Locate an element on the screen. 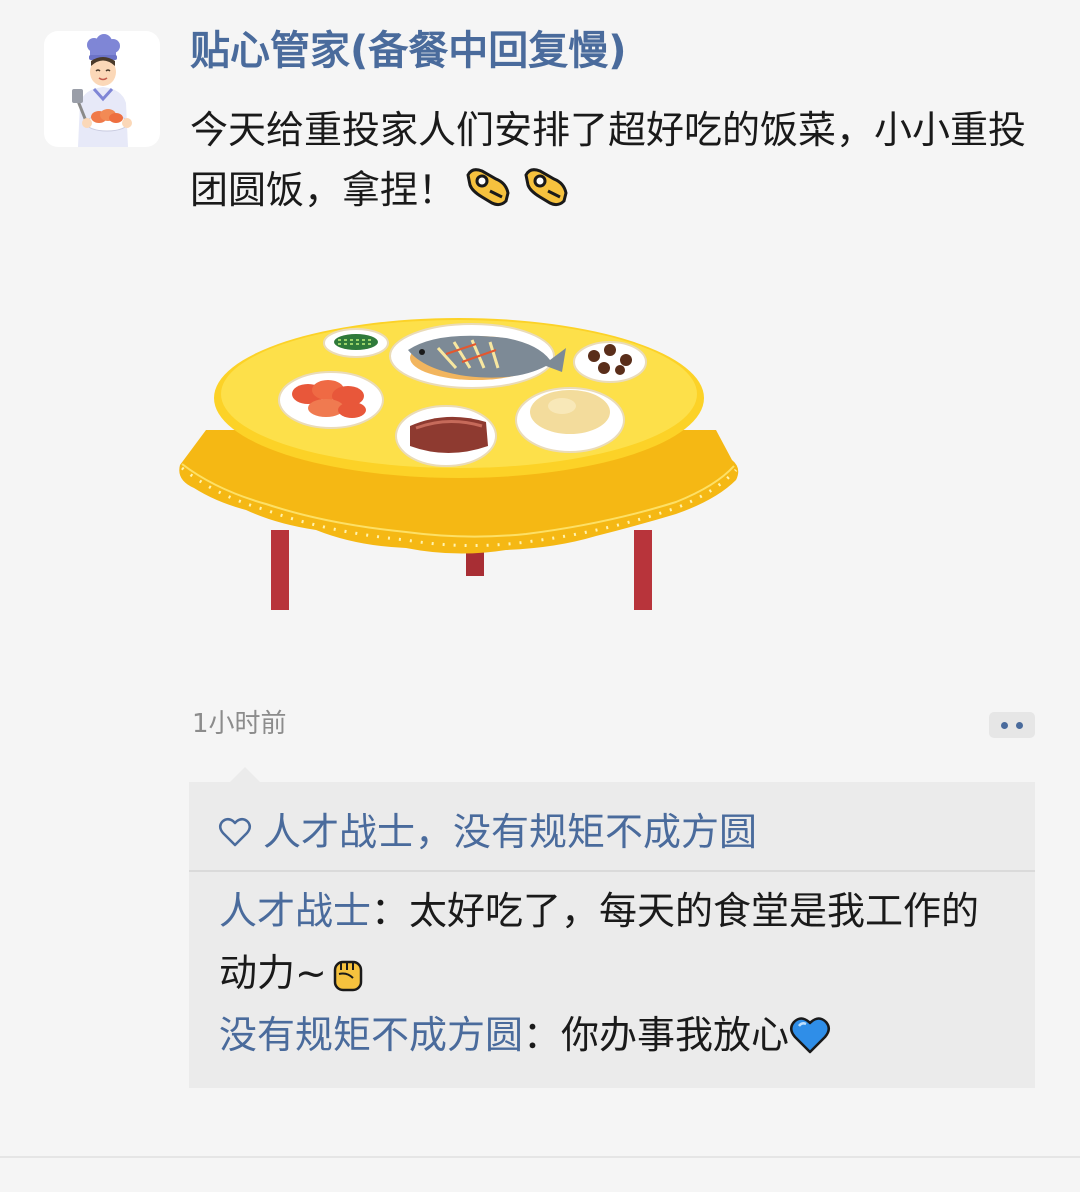  post-timestamp: 1小时前 is located at coordinates (239, 724).